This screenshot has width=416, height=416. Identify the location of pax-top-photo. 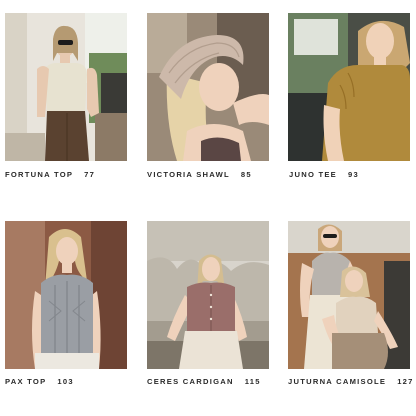
(66, 295).